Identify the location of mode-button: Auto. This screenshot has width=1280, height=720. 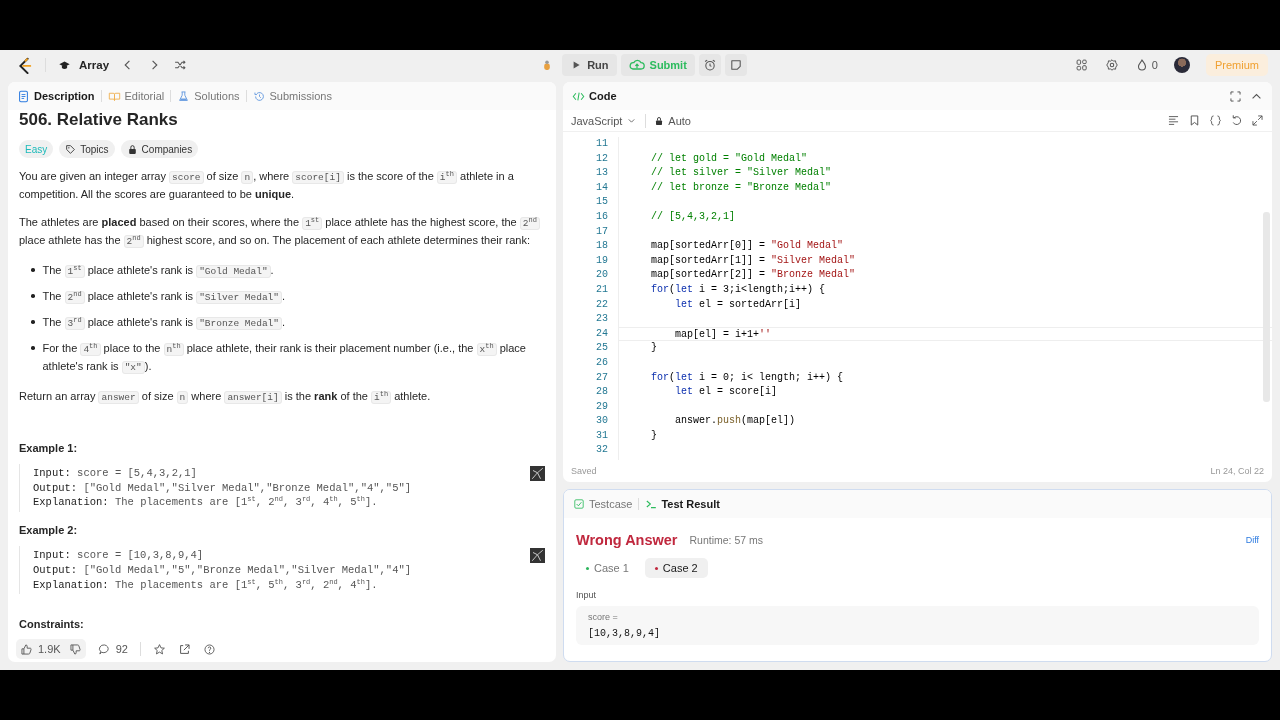
(672, 120).